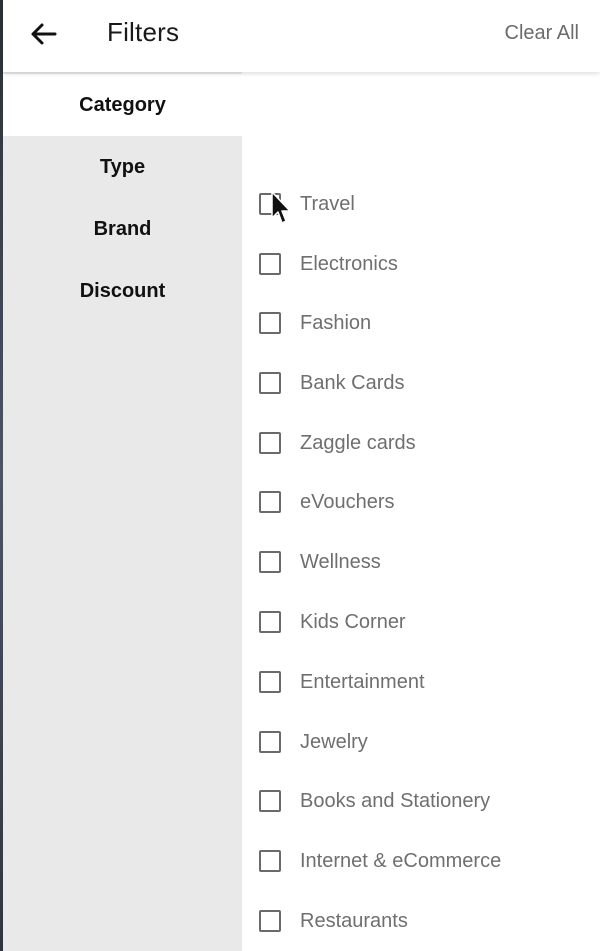 Image resolution: width=600 pixels, height=951 pixels. What do you see at coordinates (347, 501) in the screenshot?
I see `option-label: eVouchers` at bounding box center [347, 501].